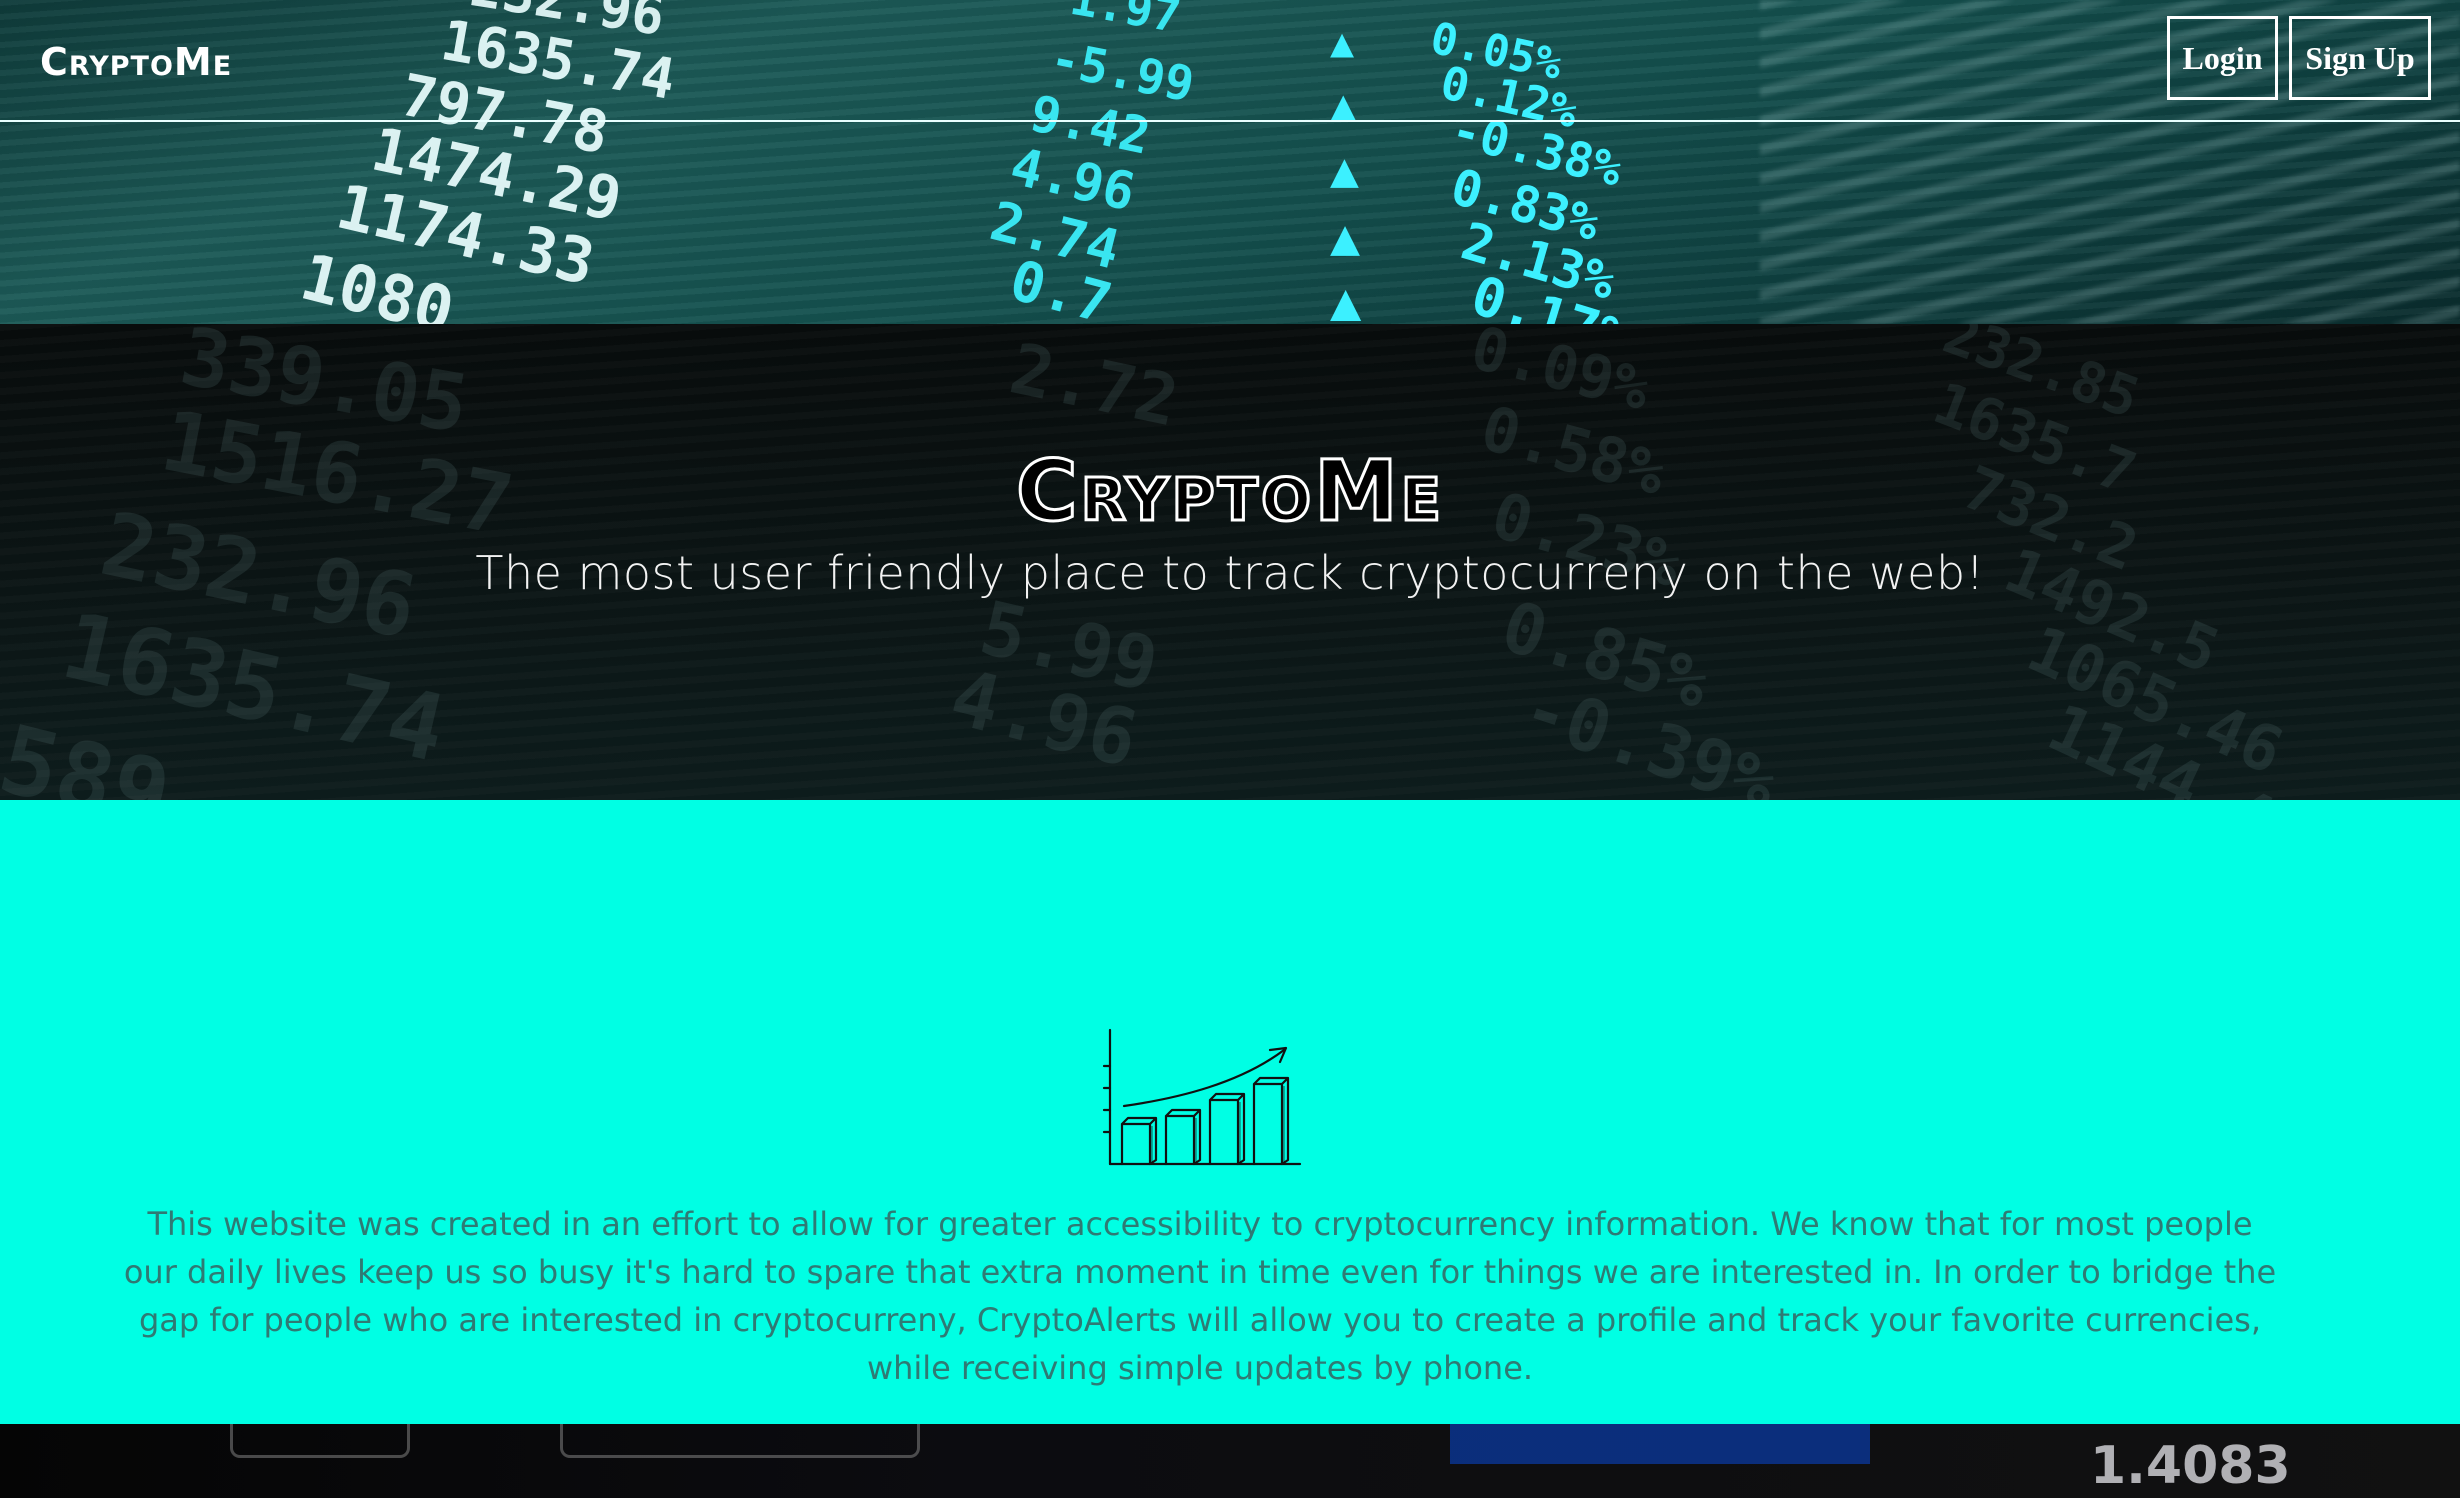 The image size is (2460, 1498). What do you see at coordinates (1230, 61) in the screenshot?
I see `navbar: CryptoMe Login Sign Up` at bounding box center [1230, 61].